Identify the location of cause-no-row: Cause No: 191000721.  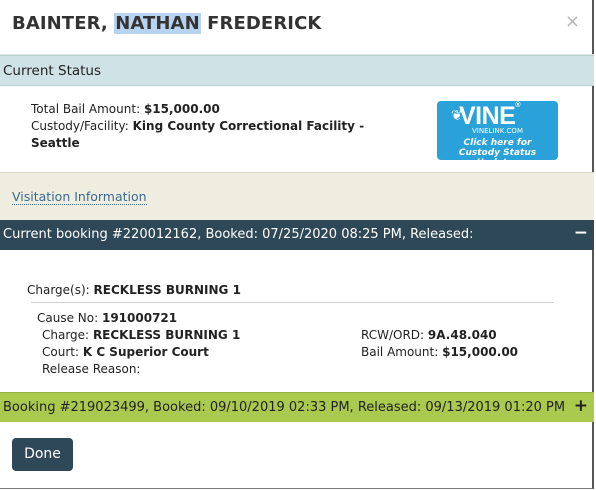
(107, 318).